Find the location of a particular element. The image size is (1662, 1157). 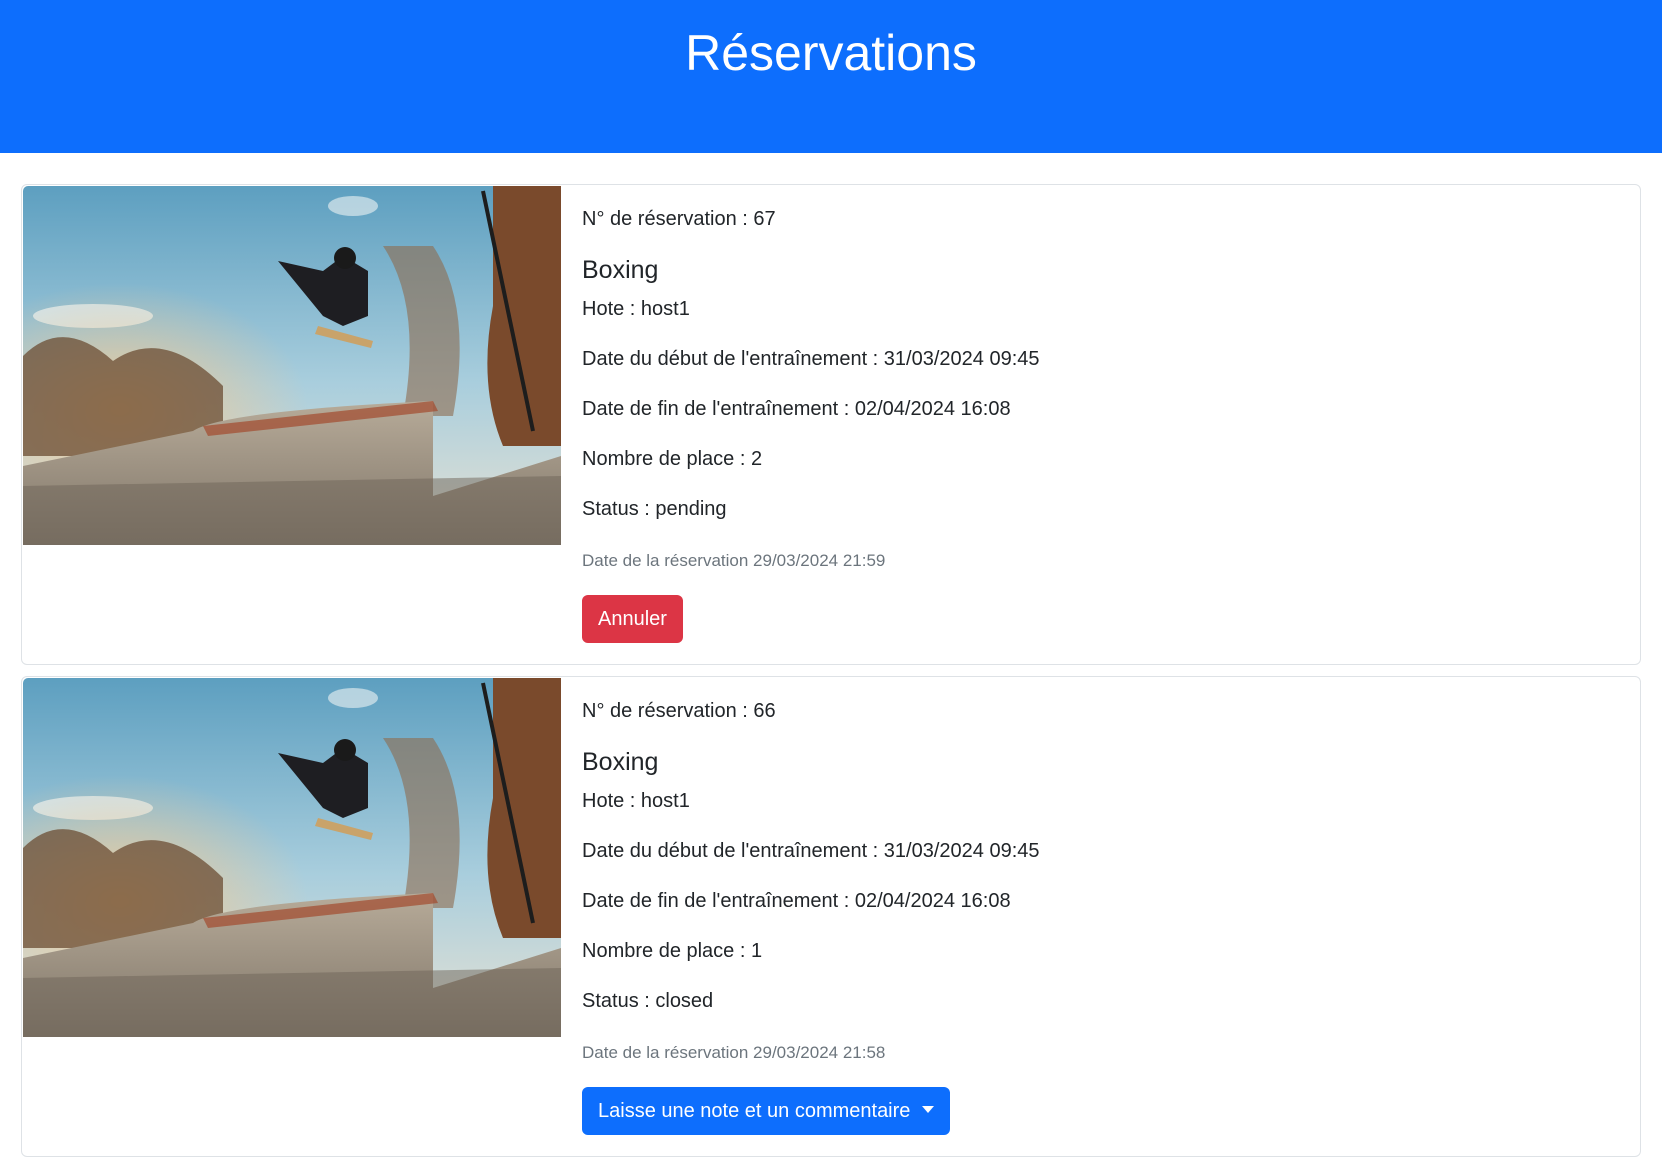

page-title: Réservations is located at coordinates (831, 53).